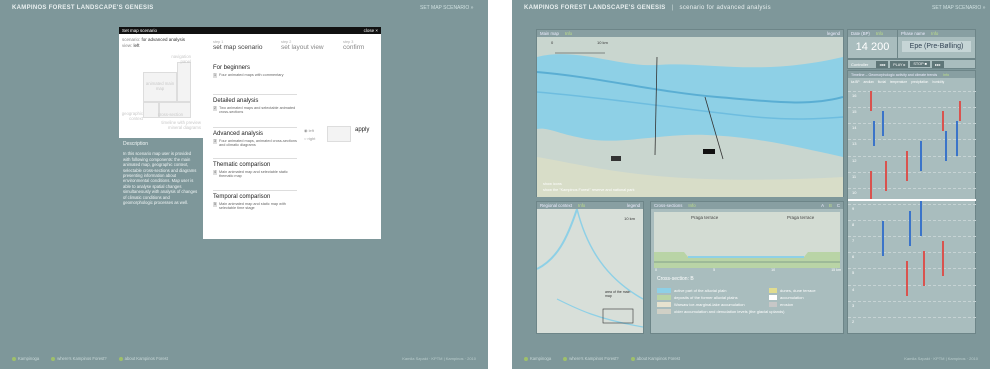 Image resolution: width=990 pixels, height=369 pixels. What do you see at coordinates (302, 45) in the screenshot?
I see `step-2: step 2 set layout view` at bounding box center [302, 45].